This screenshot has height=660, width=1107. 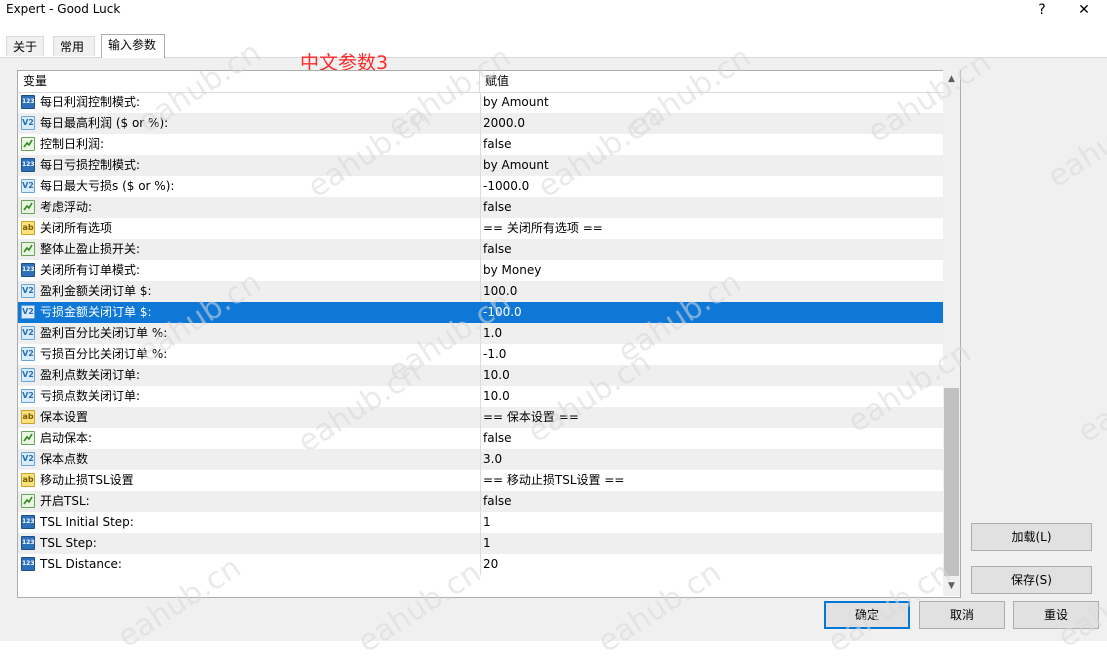 What do you see at coordinates (480, 543) in the screenshot?
I see `table-row: 123 TSL Step: 1` at bounding box center [480, 543].